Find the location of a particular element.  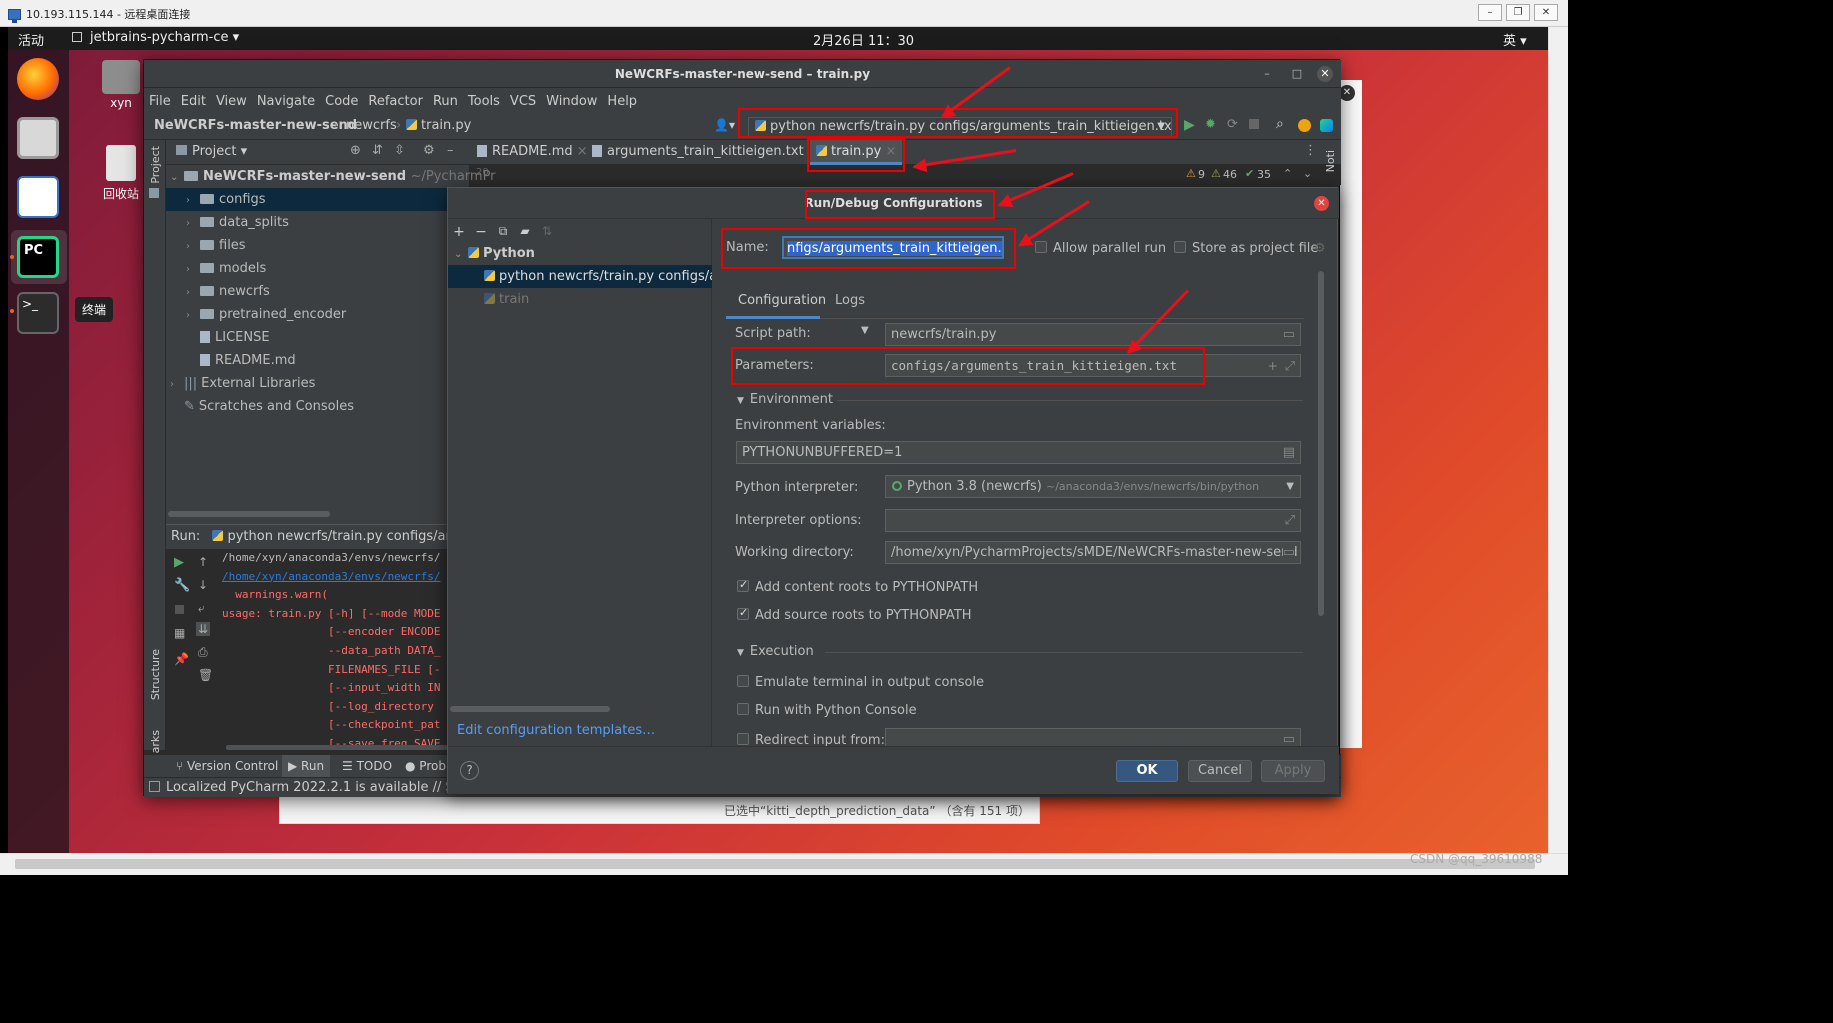

files-icon is located at coordinates (38, 138).